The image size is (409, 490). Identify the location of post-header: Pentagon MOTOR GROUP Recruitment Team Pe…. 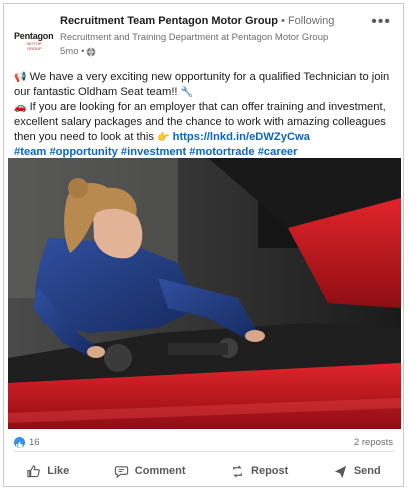
(203, 35).